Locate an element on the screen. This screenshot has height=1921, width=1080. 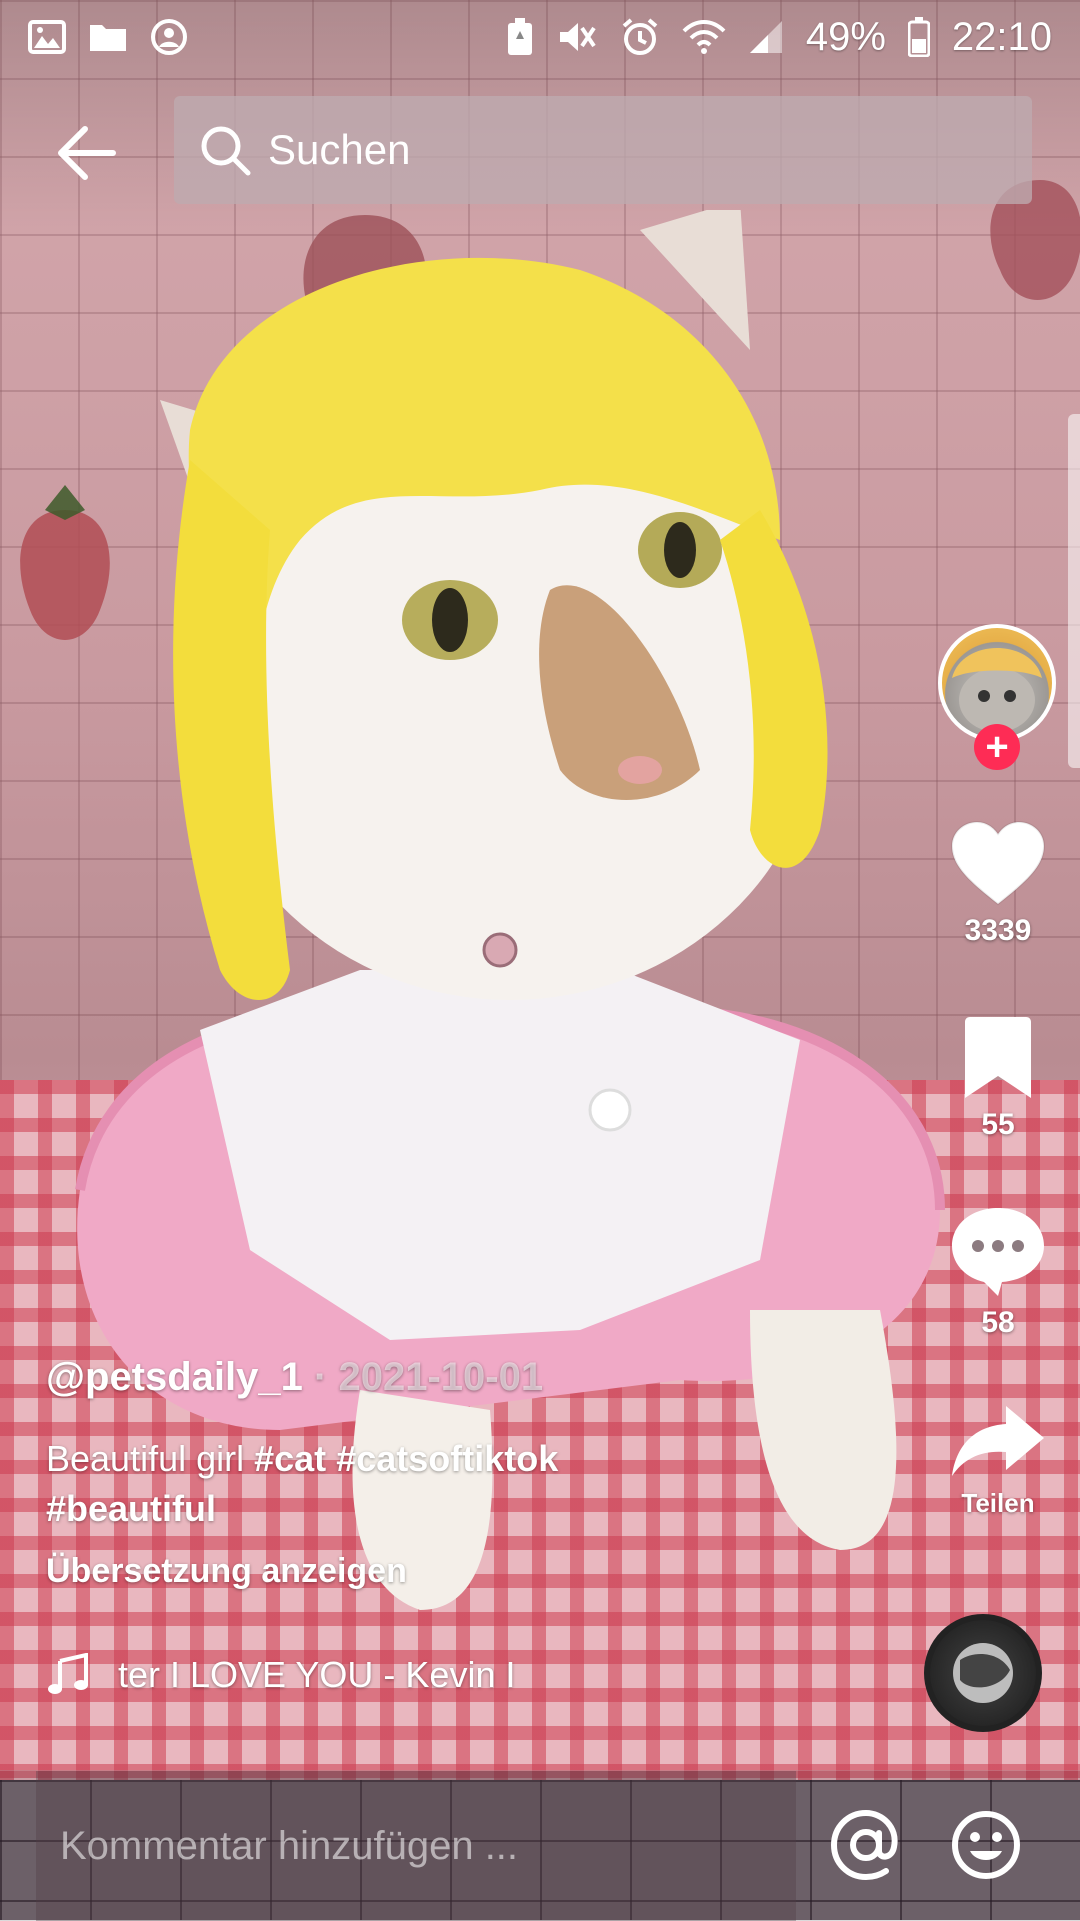
search-placeholder: Suchen is located at coordinates (339, 149).